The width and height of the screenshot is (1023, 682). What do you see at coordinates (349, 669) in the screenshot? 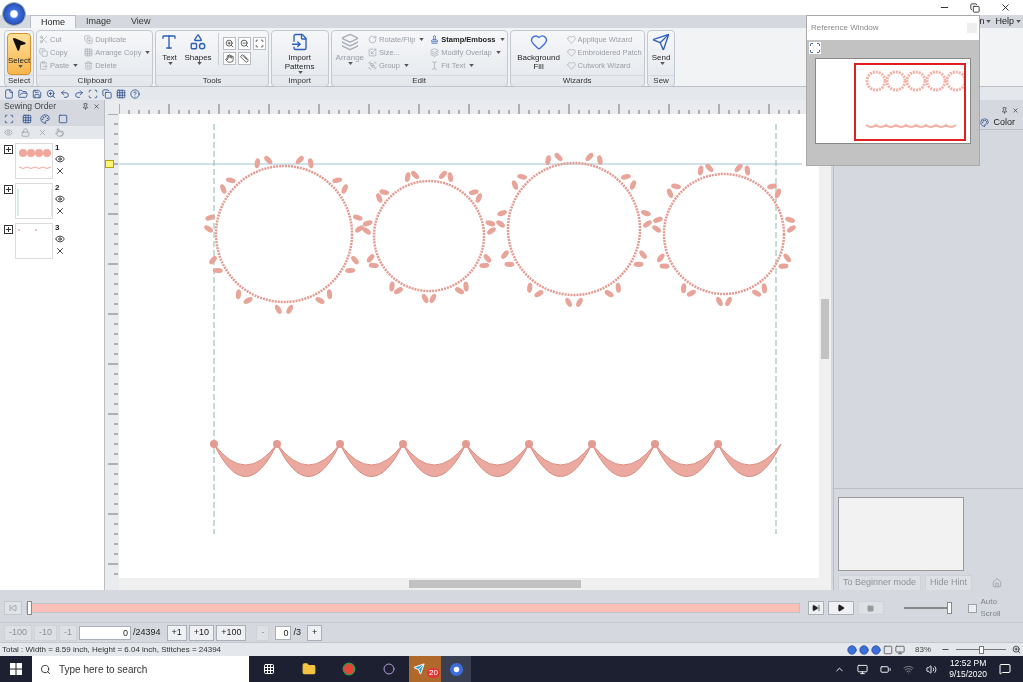
I see `browser-icon` at bounding box center [349, 669].